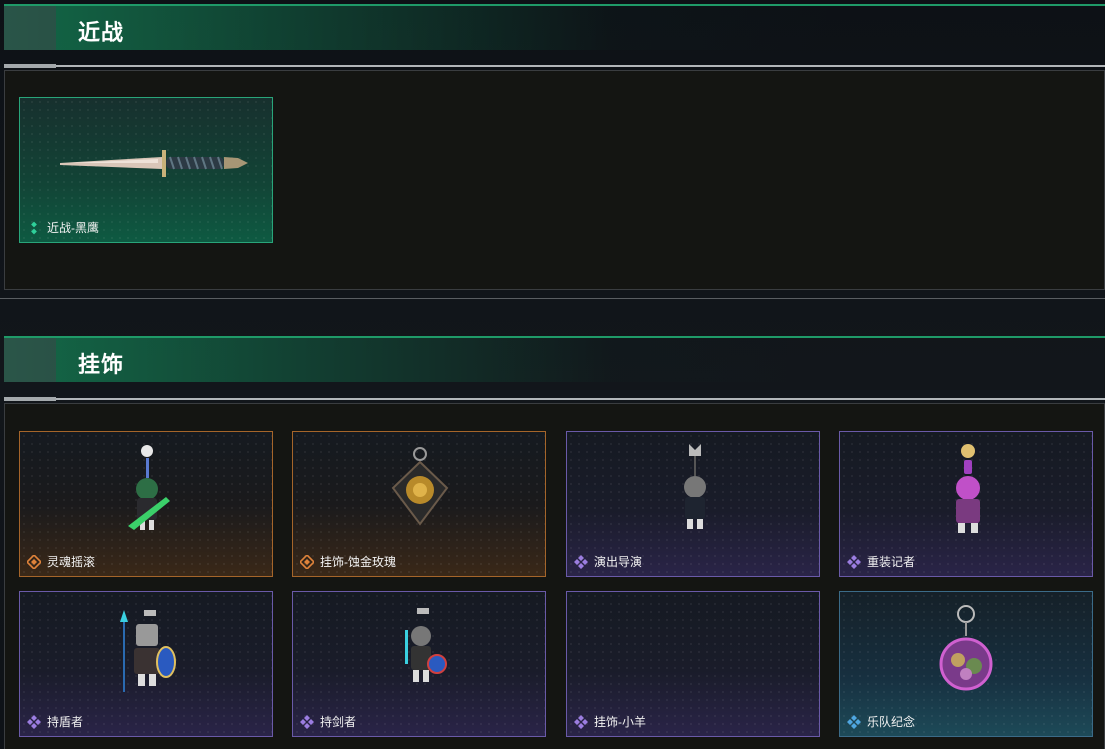 The height and width of the screenshot is (749, 1105). I want to click on section-header-charms: 挂饰, so click(554, 359).